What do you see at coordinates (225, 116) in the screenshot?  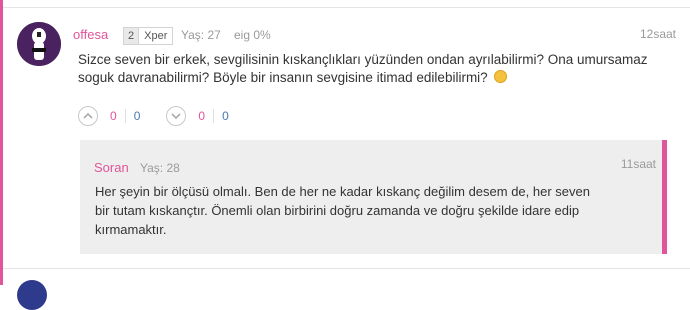 I see `downvote-dislike-count: 0` at bounding box center [225, 116].